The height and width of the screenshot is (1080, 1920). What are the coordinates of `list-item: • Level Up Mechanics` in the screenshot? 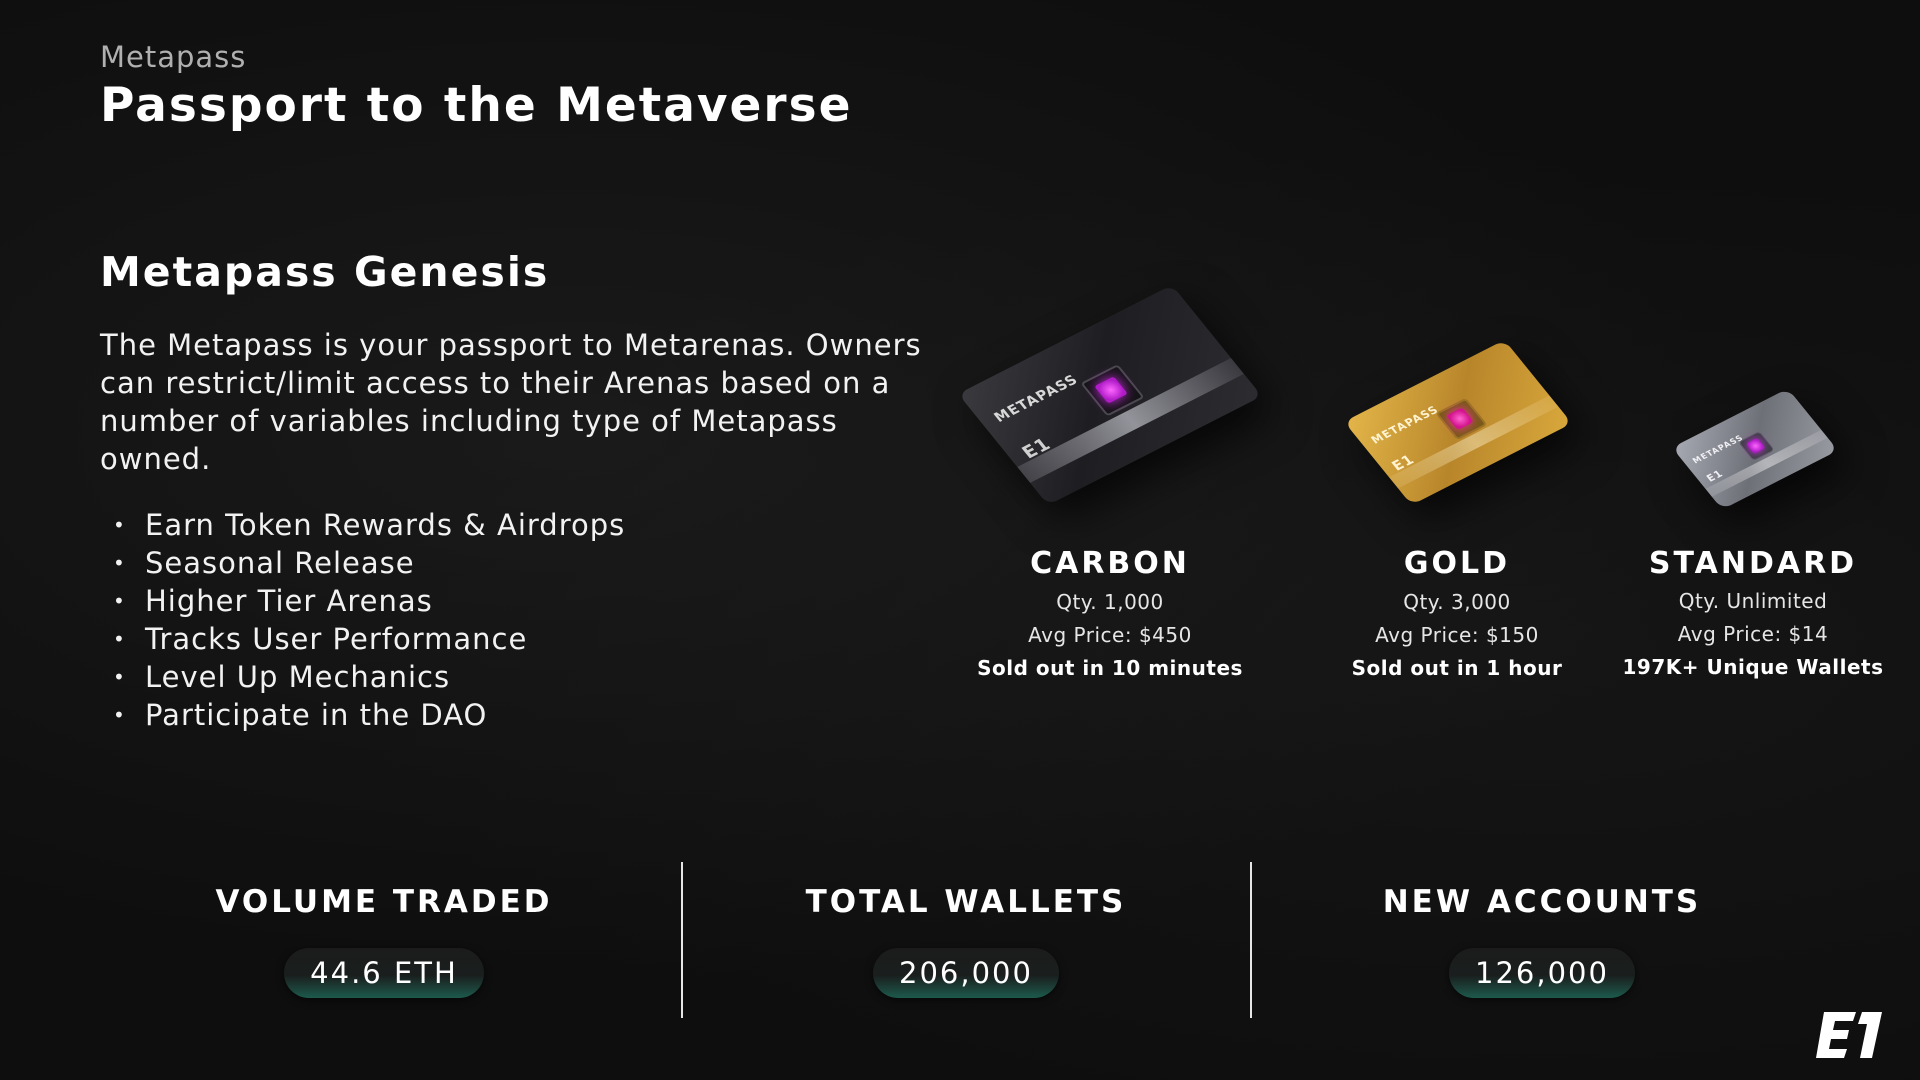 It's located at (282, 677).